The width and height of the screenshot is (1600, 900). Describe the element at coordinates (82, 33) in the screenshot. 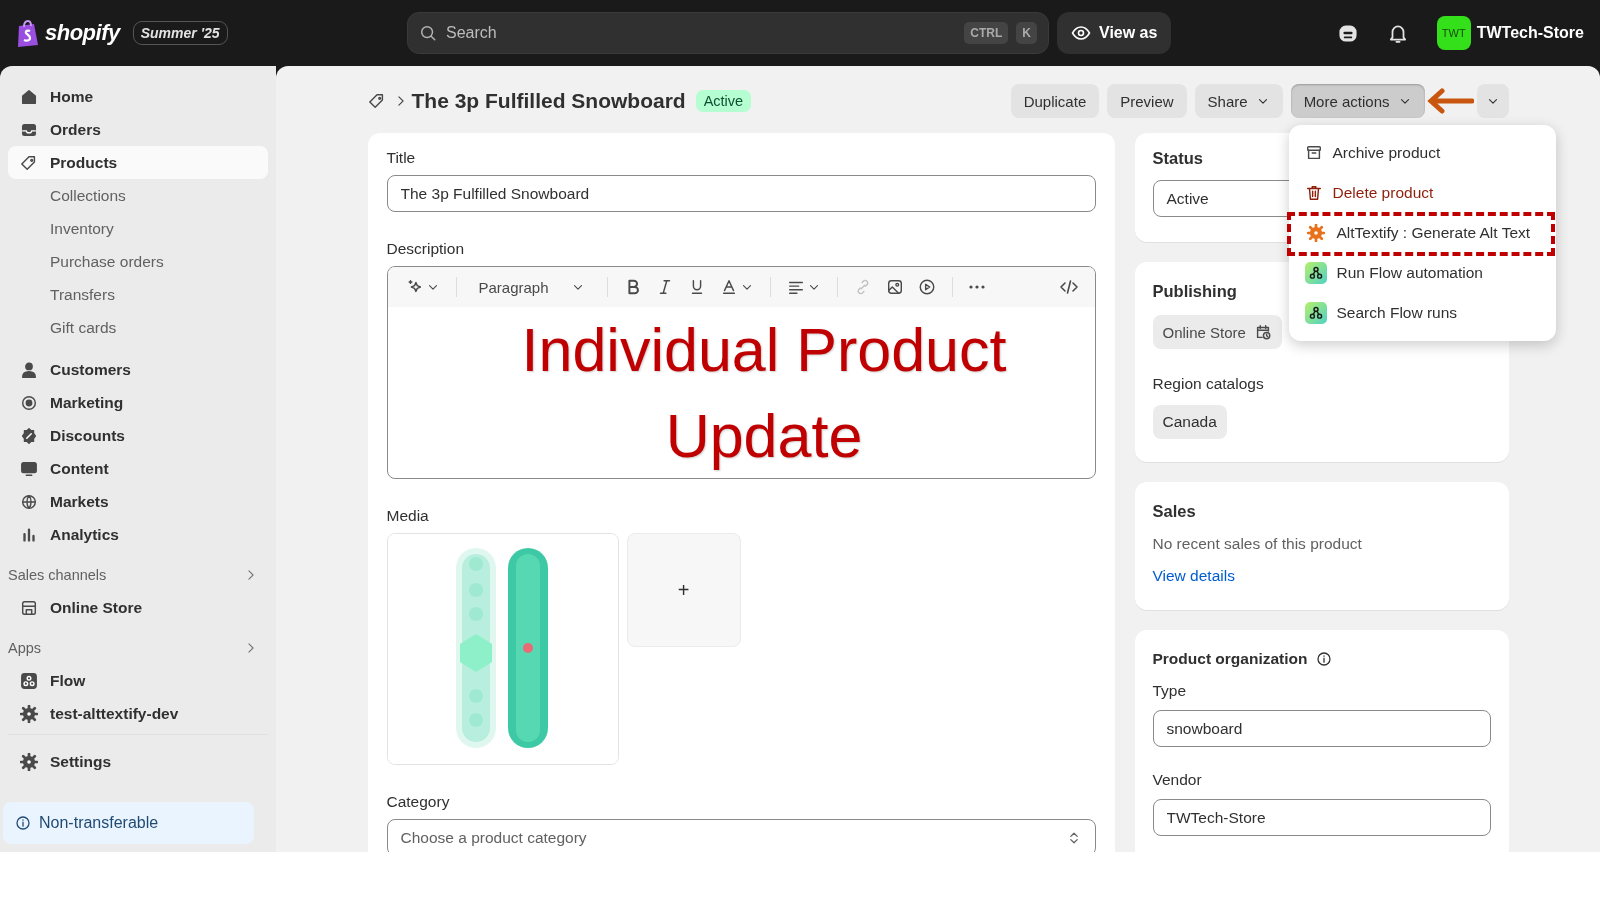

I see `shopify-logo: shopify` at that location.